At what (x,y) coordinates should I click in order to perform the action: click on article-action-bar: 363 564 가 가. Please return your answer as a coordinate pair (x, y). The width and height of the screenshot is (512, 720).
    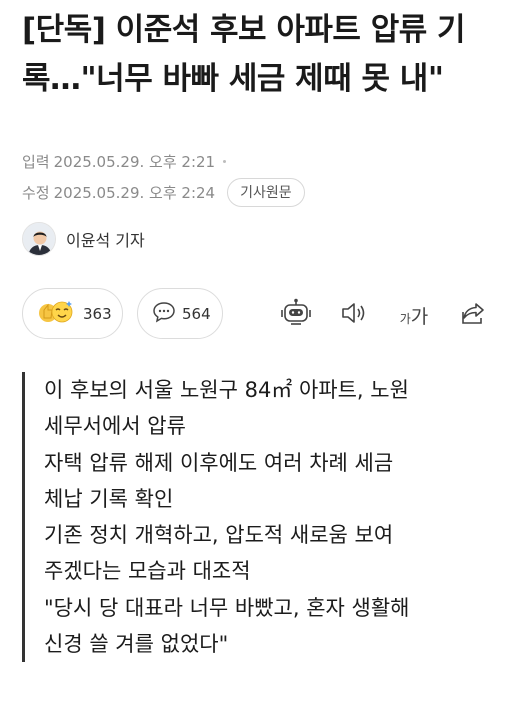
    Looking at the image, I should click on (257, 314).